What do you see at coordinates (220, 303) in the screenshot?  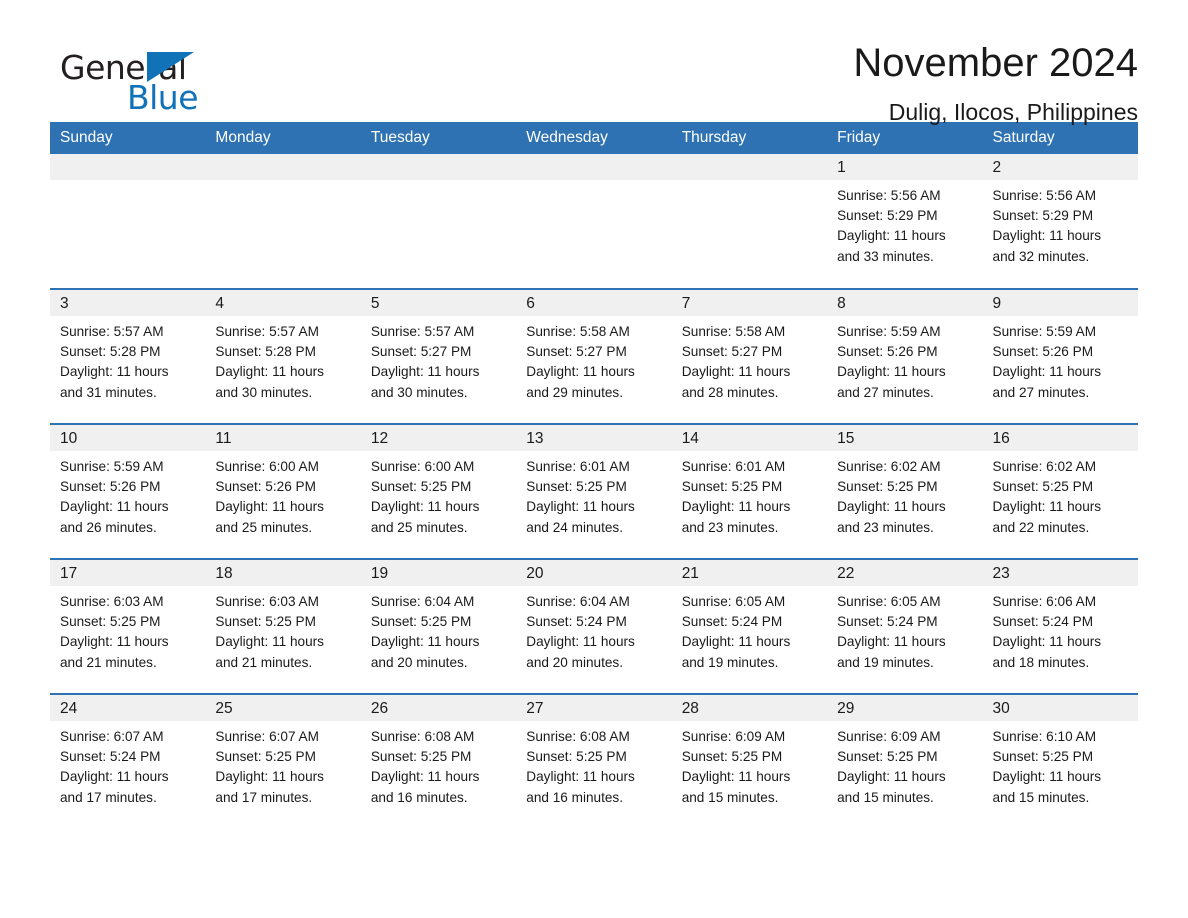 I see `day-number: 4` at bounding box center [220, 303].